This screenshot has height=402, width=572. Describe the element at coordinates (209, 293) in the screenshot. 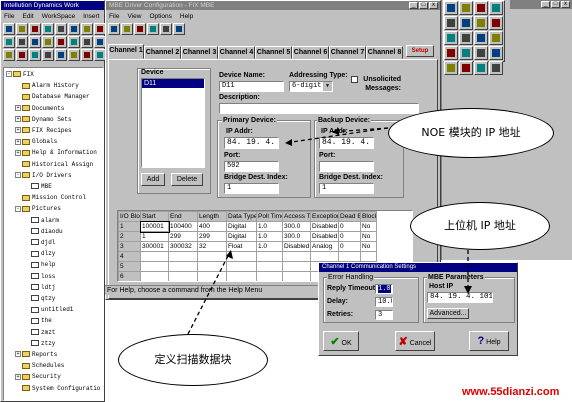

I see `scan-arrow-line` at that location.